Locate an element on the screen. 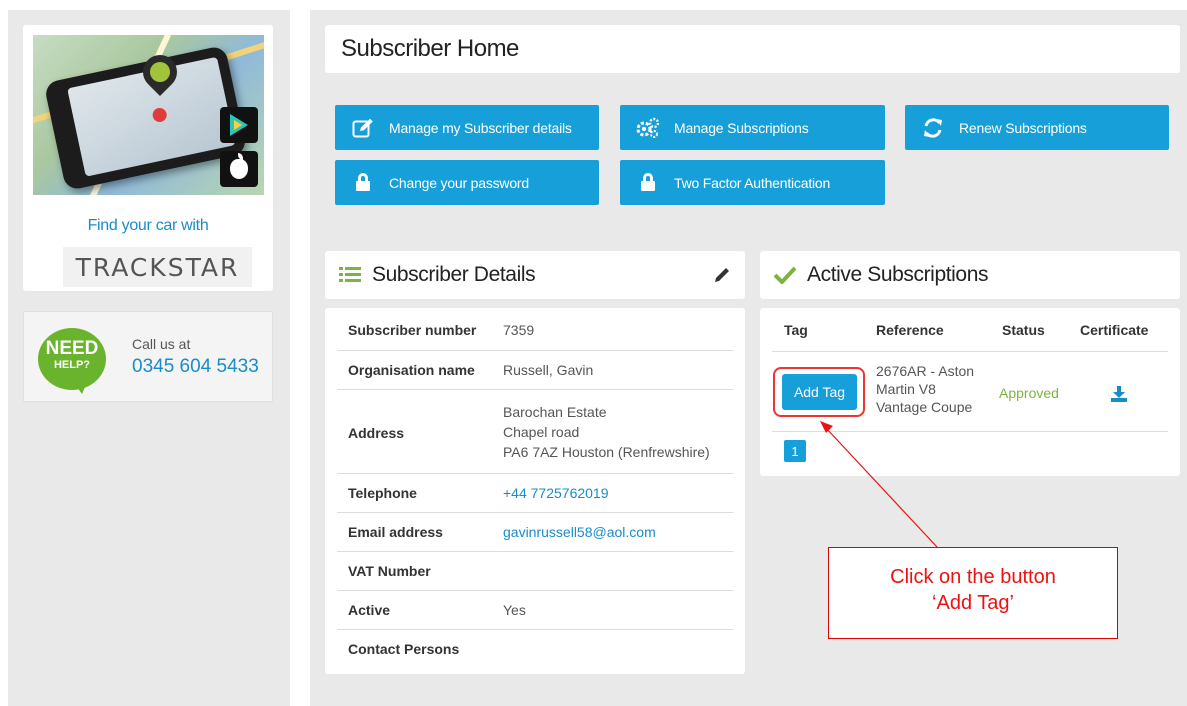  list-icon is located at coordinates (350, 275).